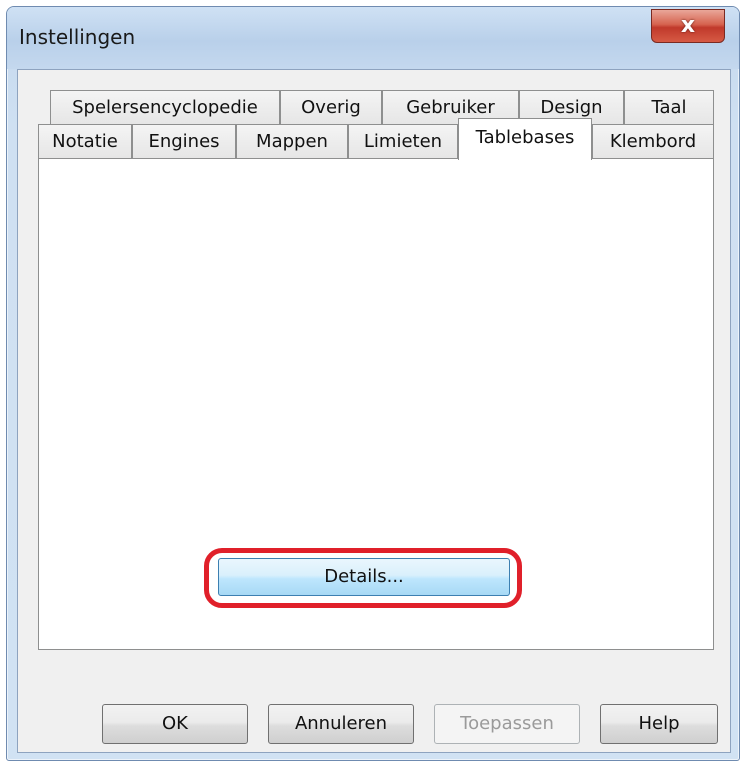 This screenshot has width=746, height=767. I want to click on tab-engines: Engines, so click(184, 141).